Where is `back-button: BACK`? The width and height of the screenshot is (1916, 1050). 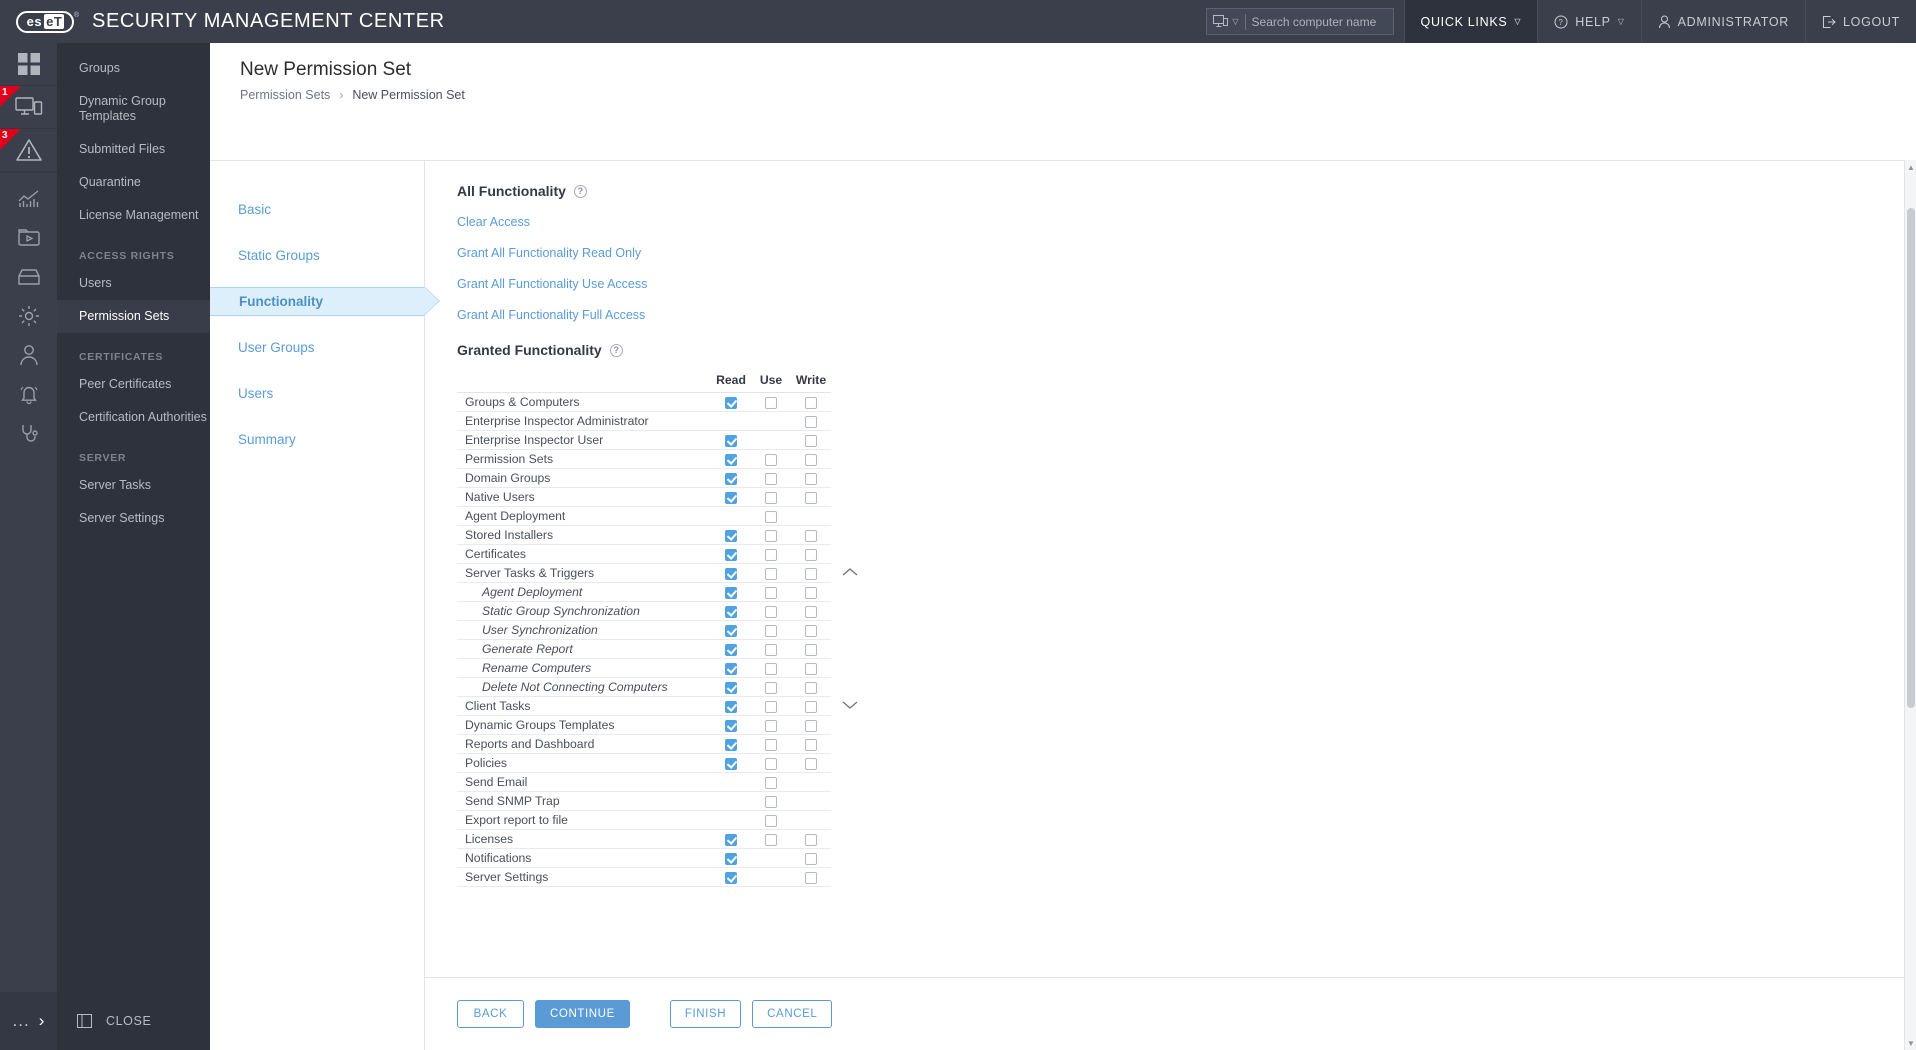
back-button: BACK is located at coordinates (490, 1014).